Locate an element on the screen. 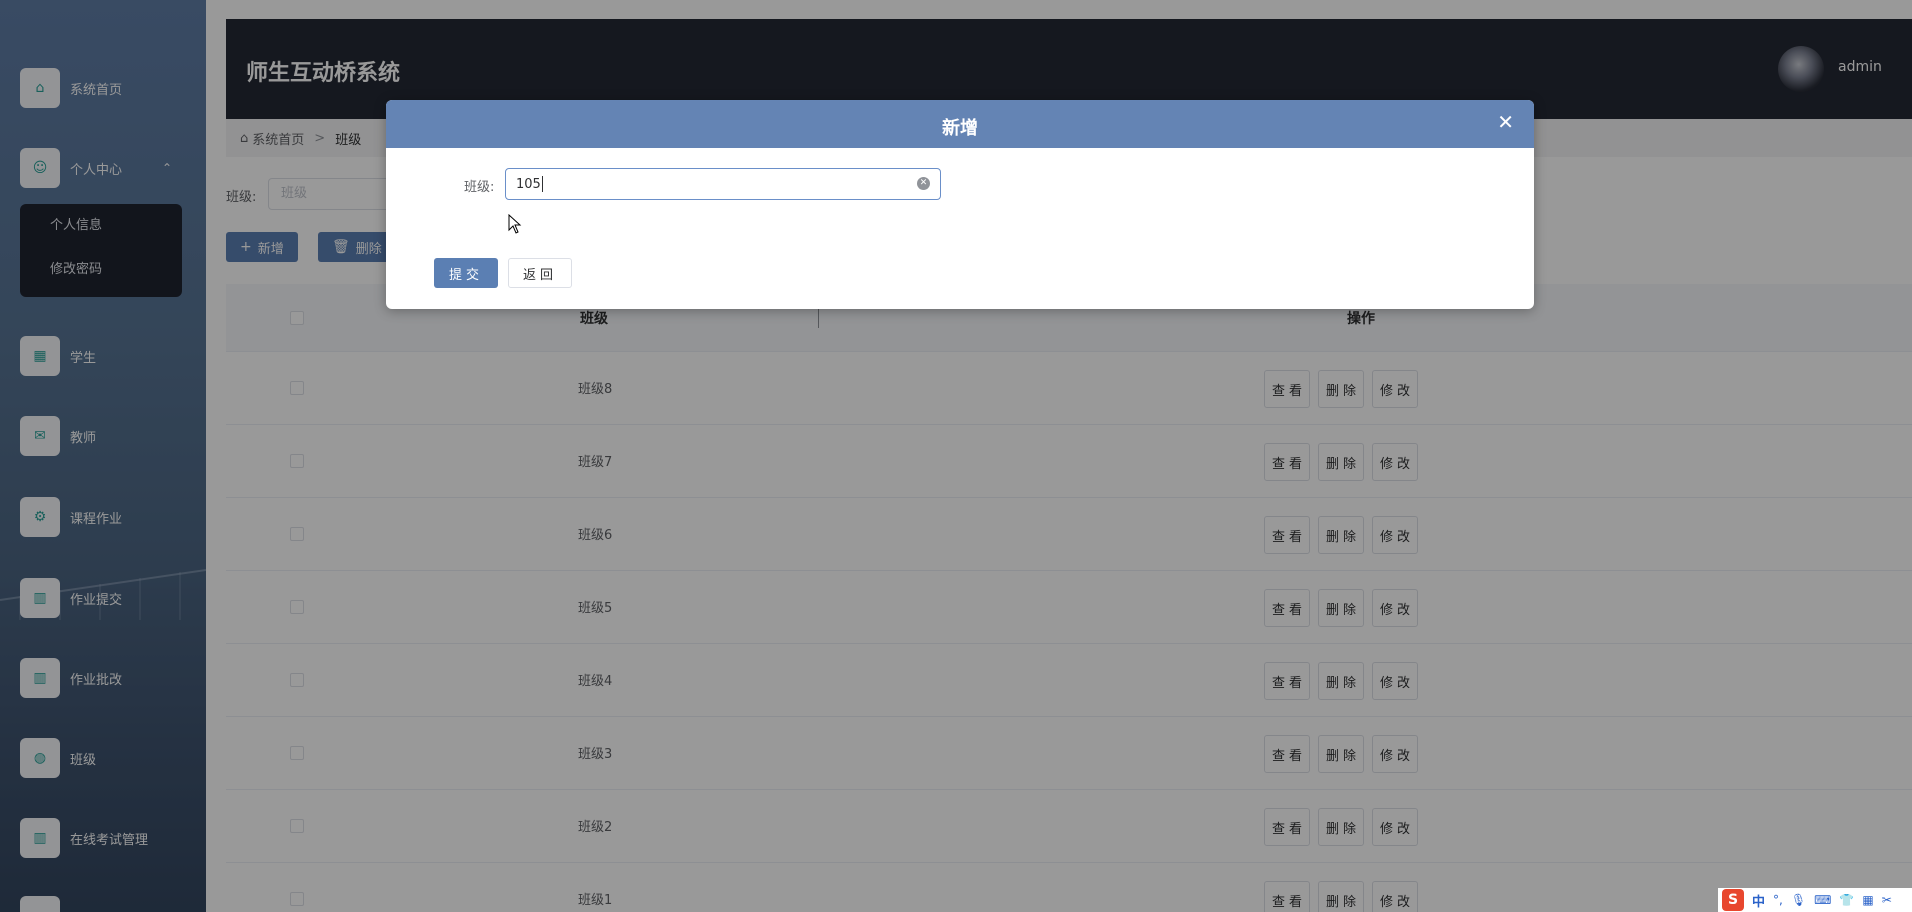 This screenshot has width=1912, height=912. dialog-title: 新增 is located at coordinates (960, 128).